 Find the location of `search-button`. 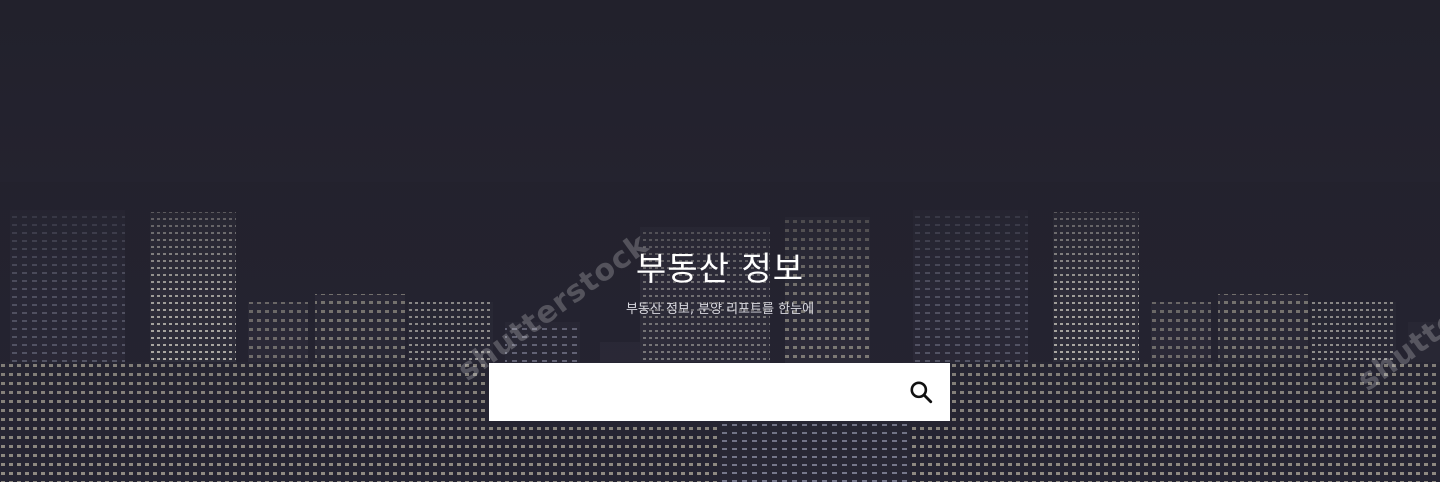

search-button is located at coordinates (921, 392).